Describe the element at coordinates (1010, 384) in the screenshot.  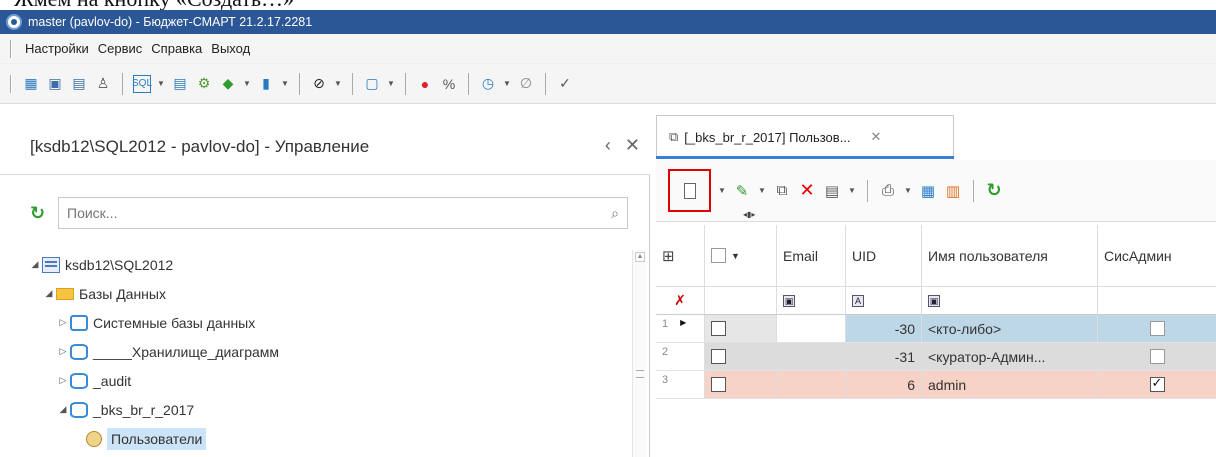
I see `cell-username: admin` at that location.